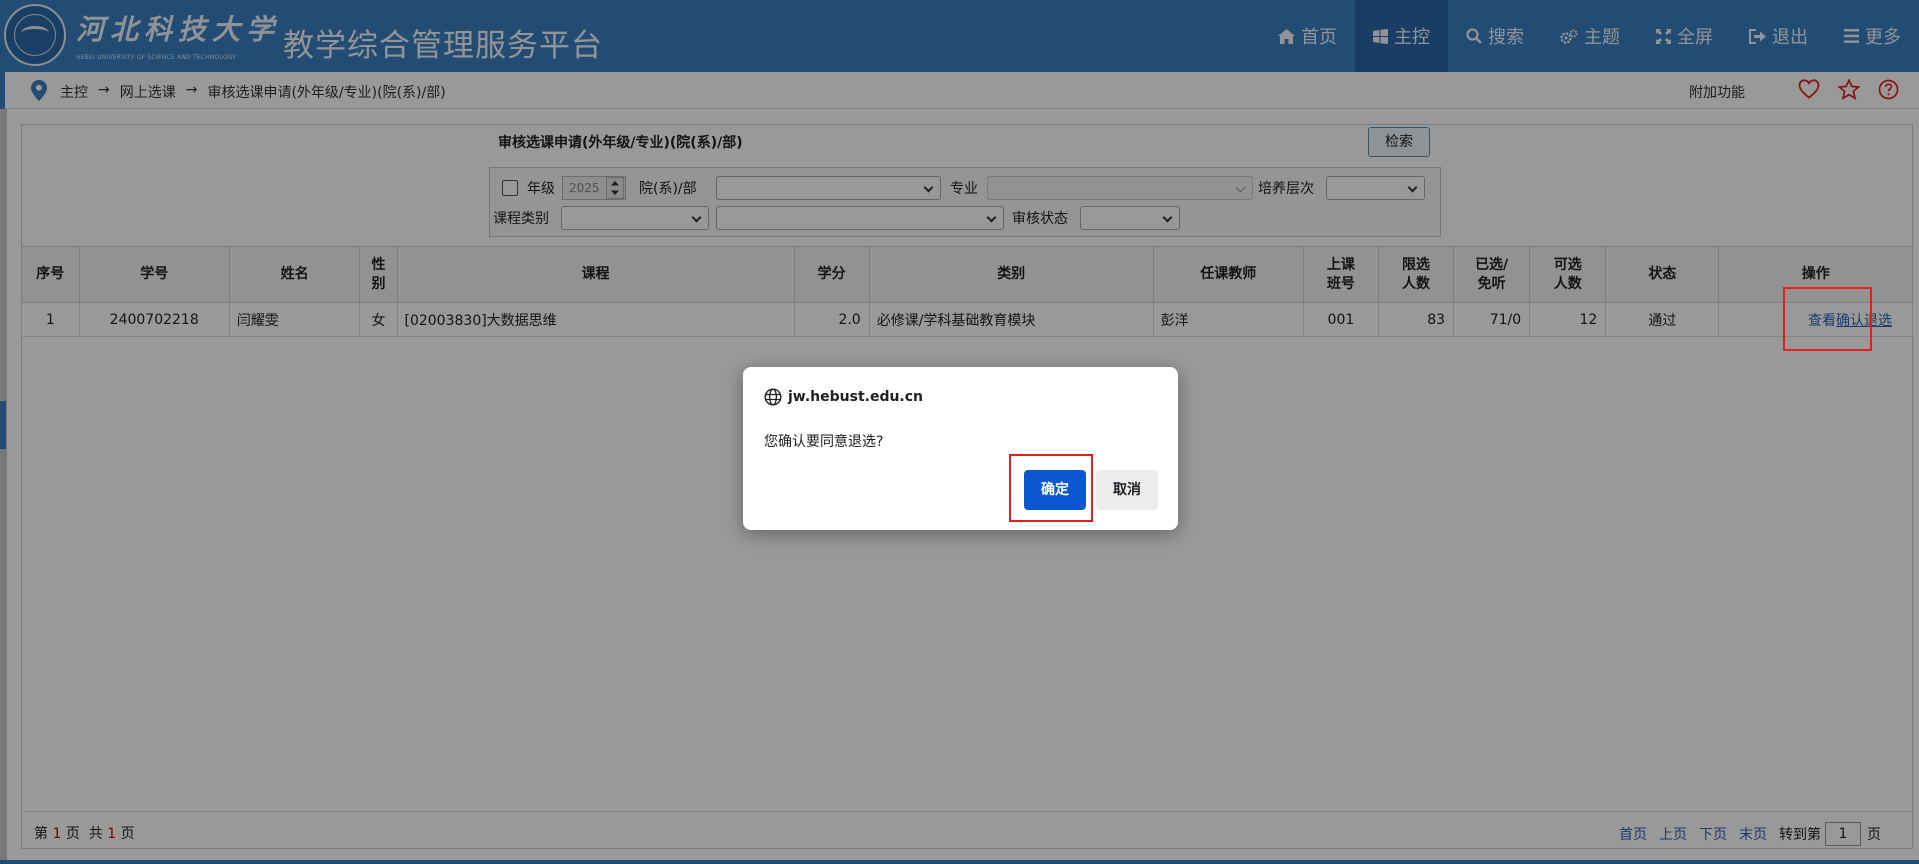 The image size is (1919, 864). What do you see at coordinates (824, 442) in the screenshot?
I see `dialog-message: 您确认要同意退选?` at bounding box center [824, 442].